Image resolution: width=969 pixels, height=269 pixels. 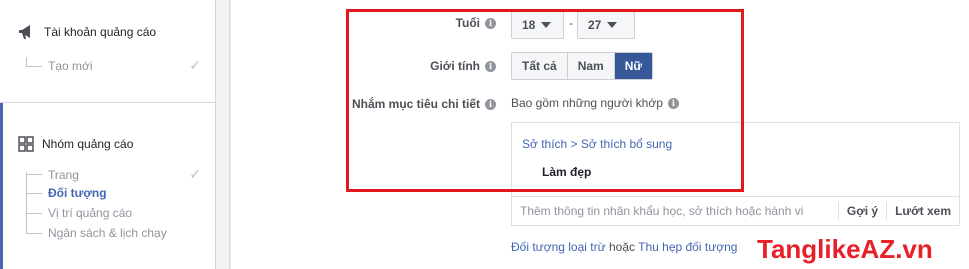 What do you see at coordinates (88, 144) in the screenshot?
I see `ad-set-title: Nhóm quảng cáo` at bounding box center [88, 144].